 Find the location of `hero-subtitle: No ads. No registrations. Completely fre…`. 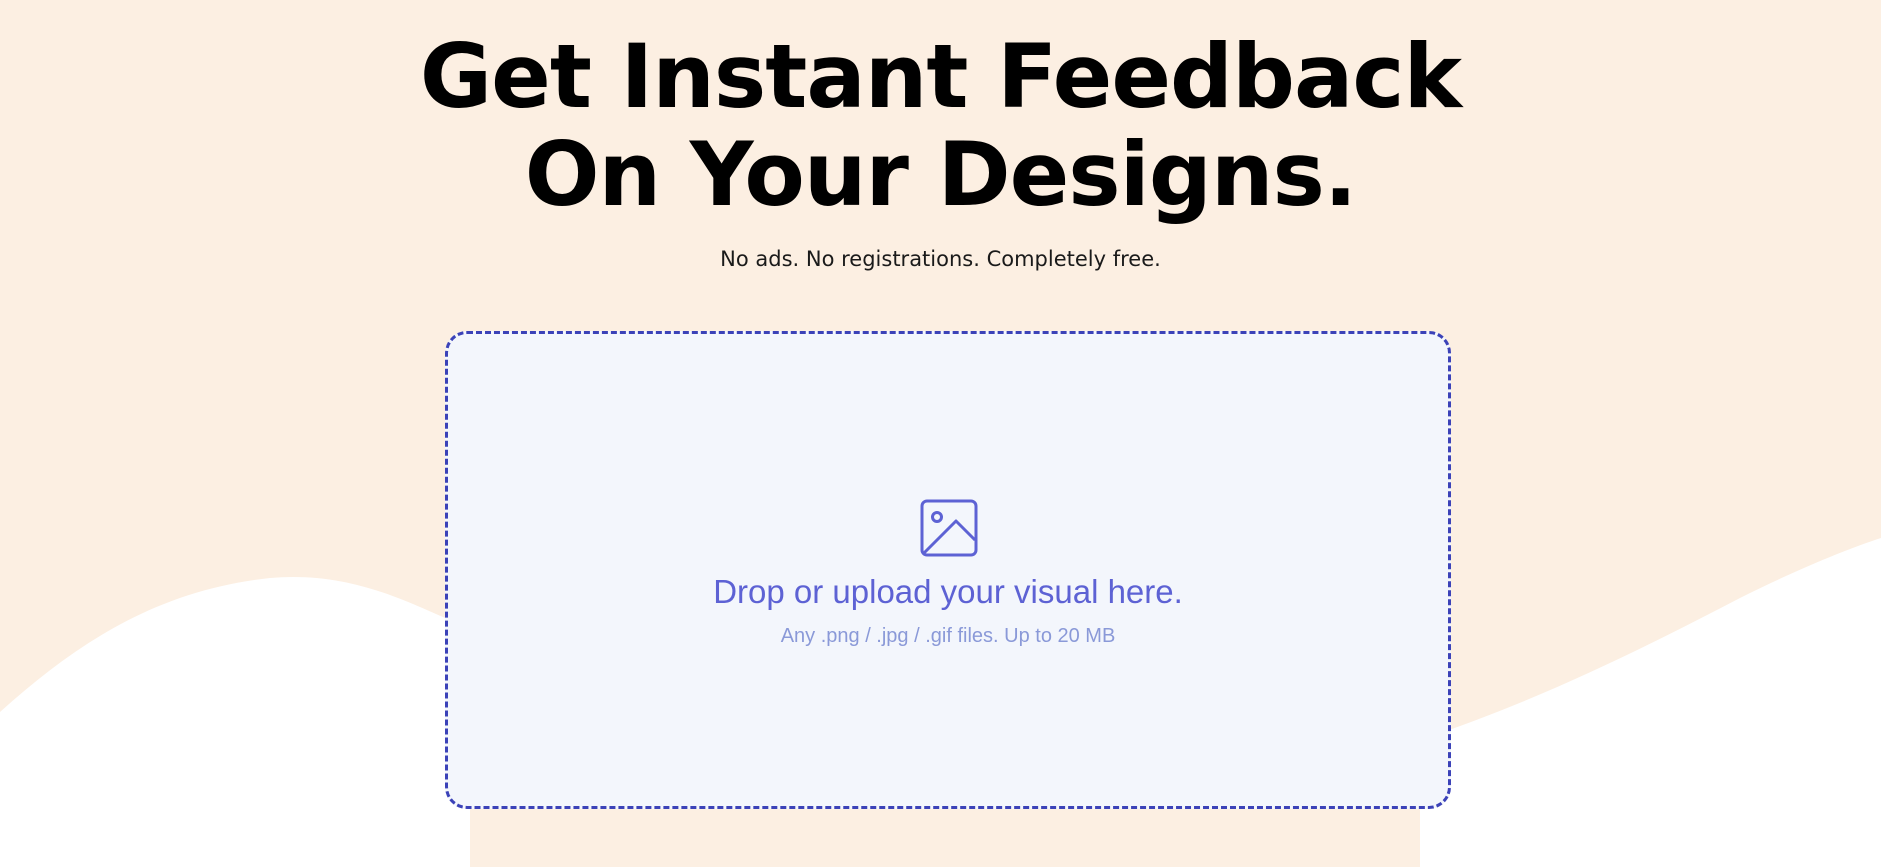

hero-subtitle: No ads. No registrations. Completely fre… is located at coordinates (940, 259).